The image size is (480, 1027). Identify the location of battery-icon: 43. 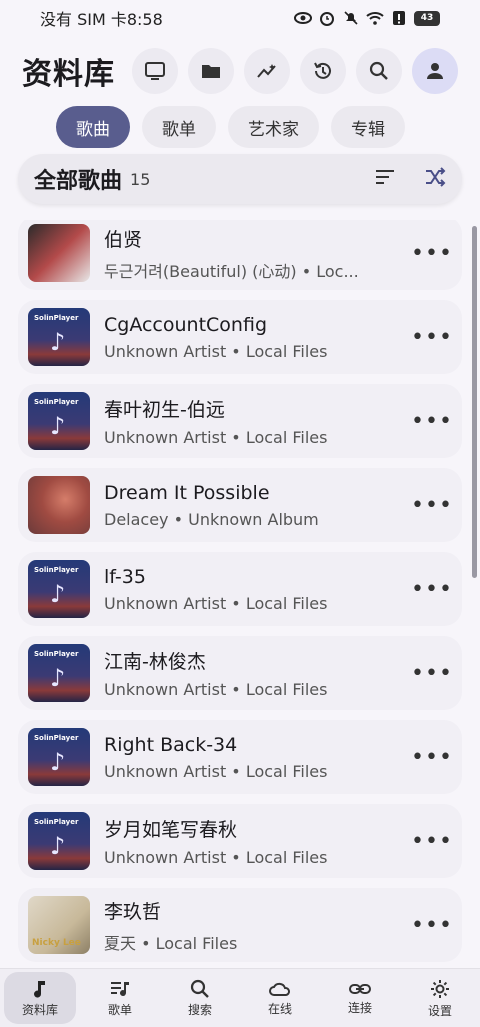
(427, 18).